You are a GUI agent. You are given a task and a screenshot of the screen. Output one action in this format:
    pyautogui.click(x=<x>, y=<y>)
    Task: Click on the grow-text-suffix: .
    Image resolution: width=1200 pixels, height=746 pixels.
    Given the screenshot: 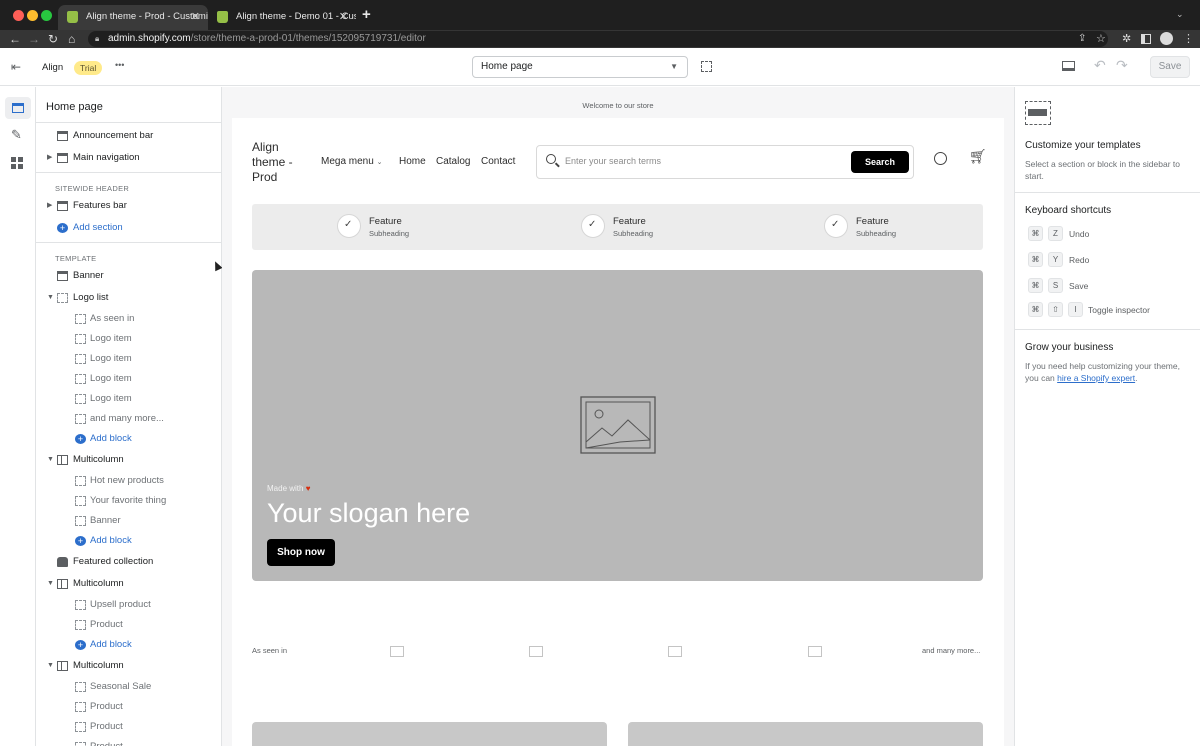 What is the action you would take?
    pyautogui.click(x=1136, y=378)
    